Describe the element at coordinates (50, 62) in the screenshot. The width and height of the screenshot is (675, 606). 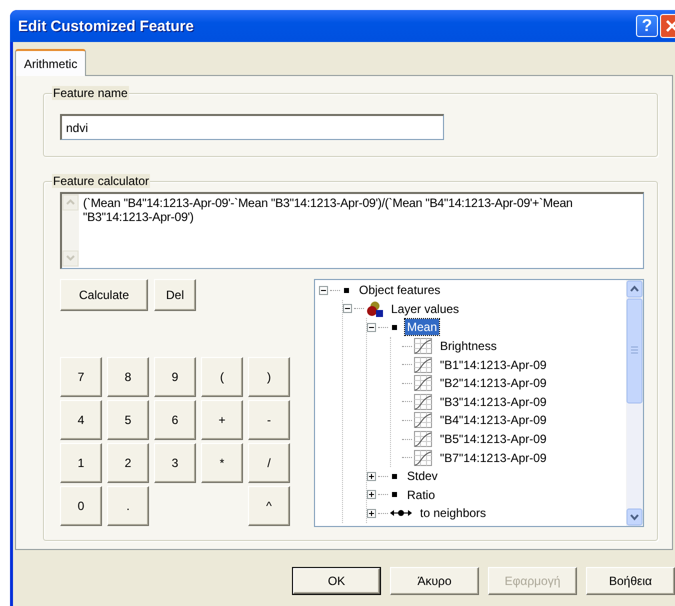
I see `tab: Arithmetic` at that location.